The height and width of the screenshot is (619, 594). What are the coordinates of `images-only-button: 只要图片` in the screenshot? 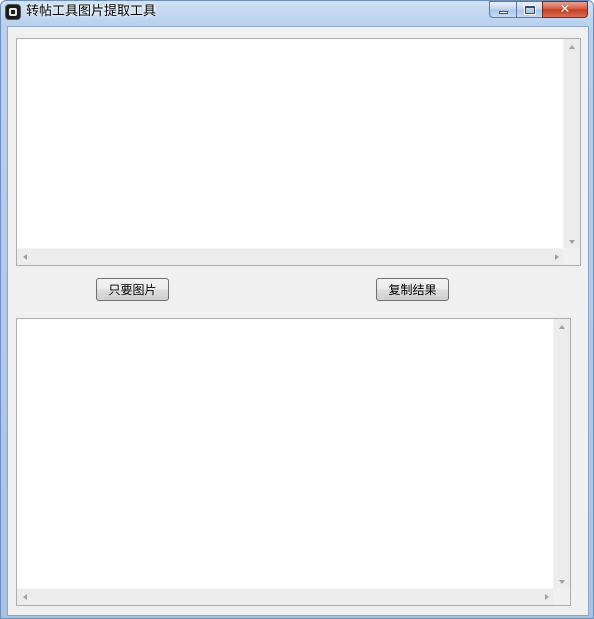 It's located at (132, 289).